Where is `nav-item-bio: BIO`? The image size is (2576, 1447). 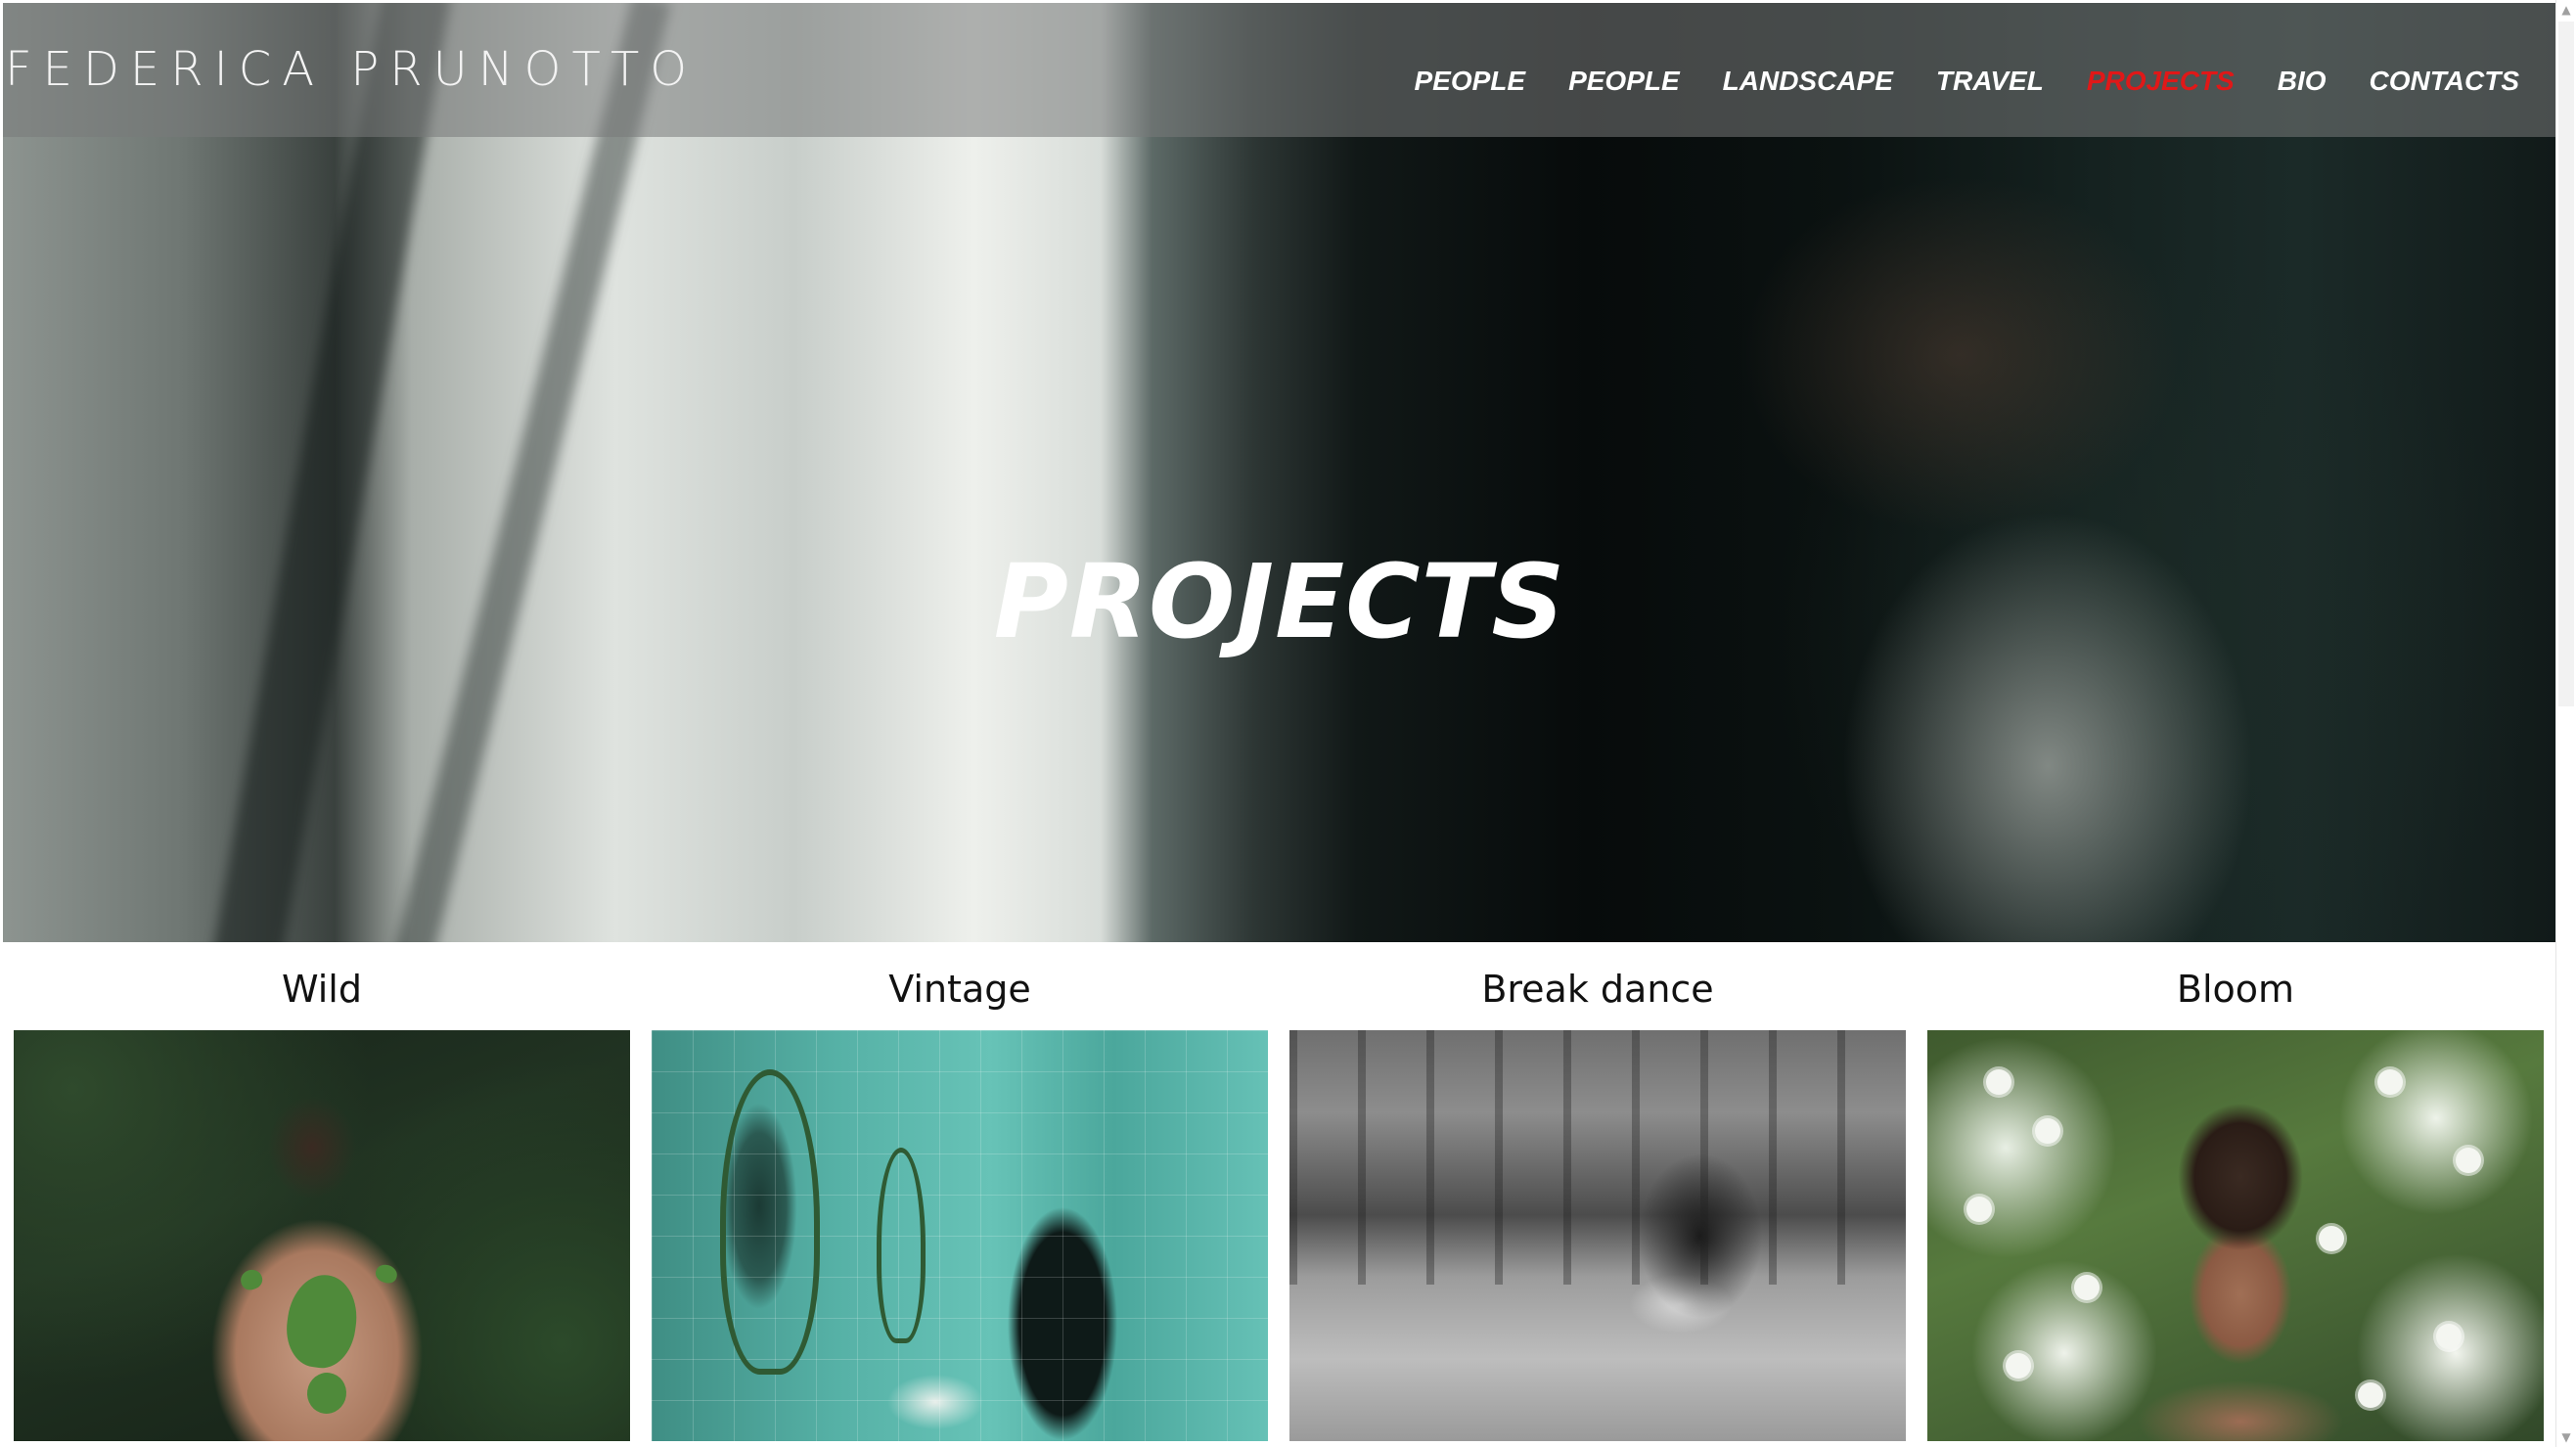
nav-item-bio: BIO is located at coordinates (2302, 81).